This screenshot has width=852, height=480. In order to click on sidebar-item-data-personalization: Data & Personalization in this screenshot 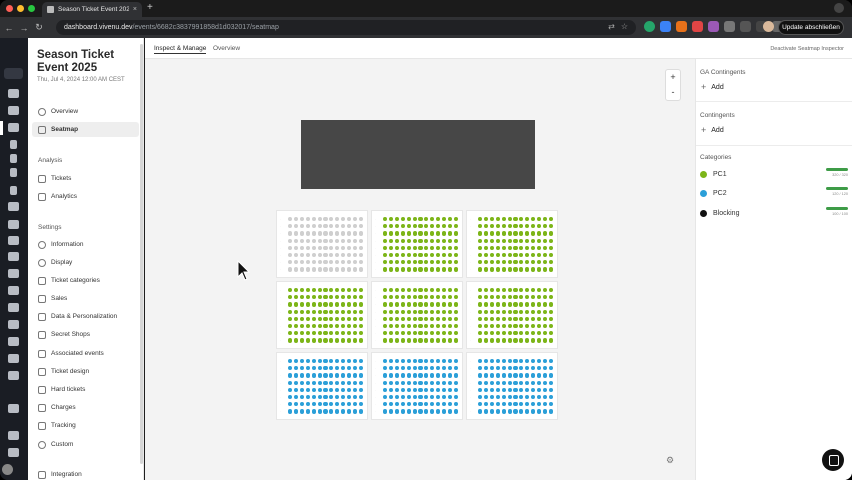, I will do `click(85, 316)`.